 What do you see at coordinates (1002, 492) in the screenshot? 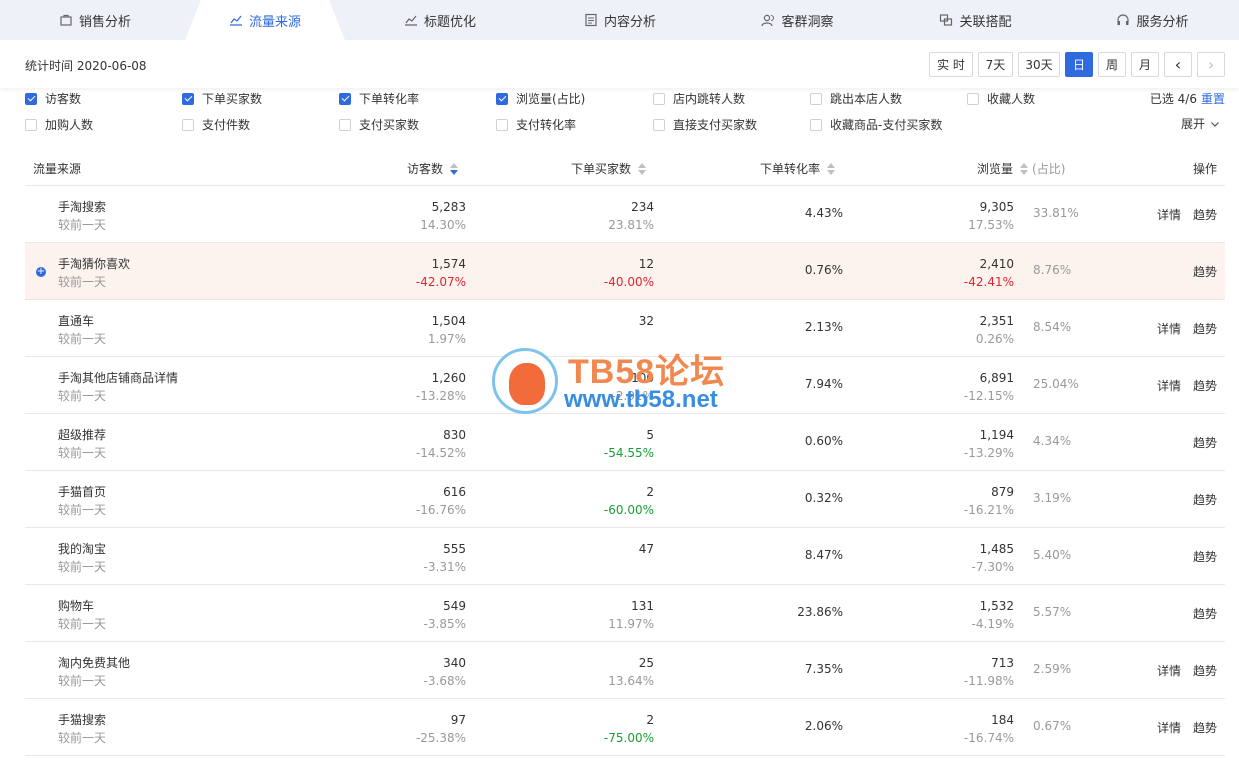
I see `pageviews-value: 879` at bounding box center [1002, 492].